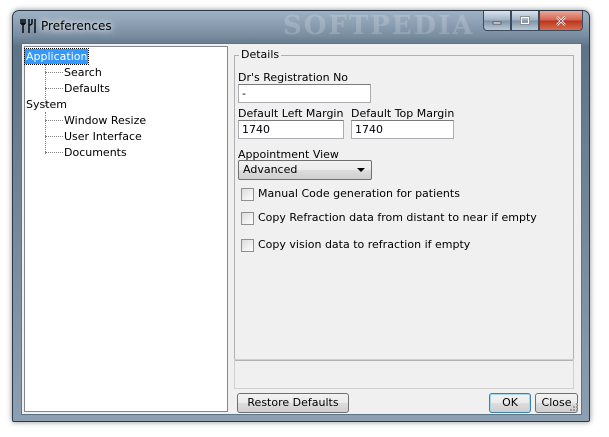 The width and height of the screenshot is (609, 437). I want to click on copy-refraction-checkbox, so click(247, 218).